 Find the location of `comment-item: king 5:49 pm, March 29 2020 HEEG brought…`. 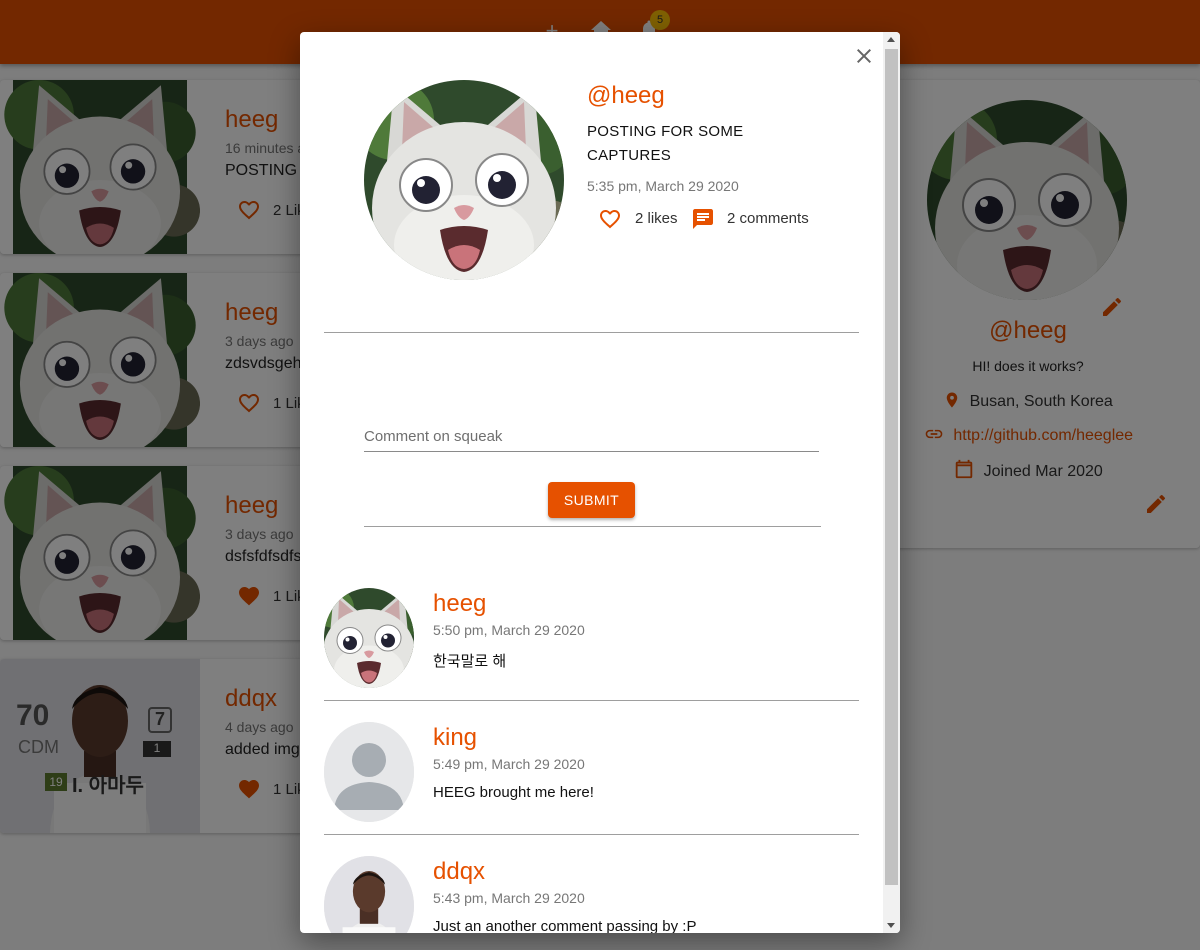

comment-item: king 5:49 pm, March 29 2020 HEEG brought… is located at coordinates (594, 789).